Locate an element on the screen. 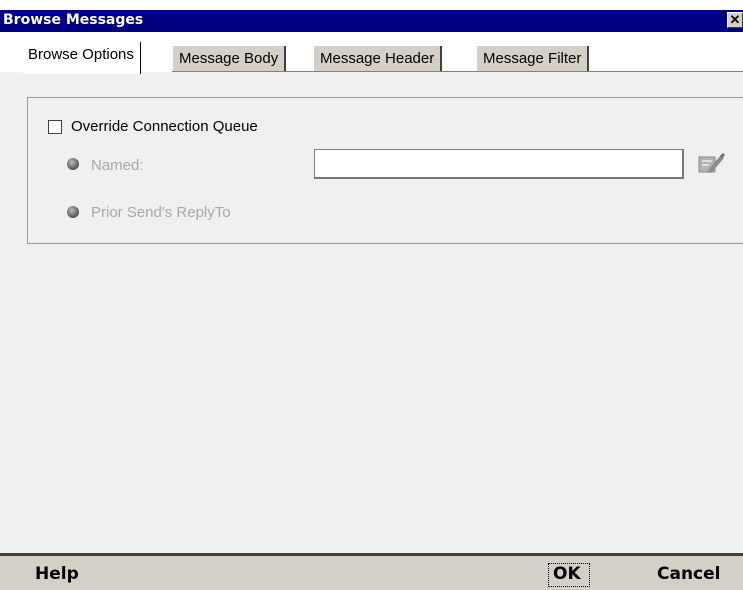 This screenshot has height=590, width=743. close-icon: ✕ is located at coordinates (735, 19).